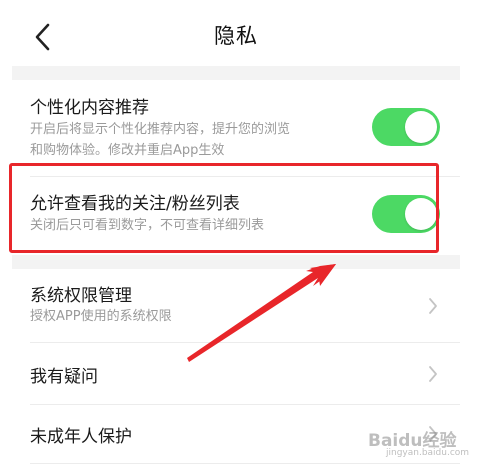 This screenshot has width=486, height=475. I want to click on setting-title: 我有疑问, so click(64, 377).